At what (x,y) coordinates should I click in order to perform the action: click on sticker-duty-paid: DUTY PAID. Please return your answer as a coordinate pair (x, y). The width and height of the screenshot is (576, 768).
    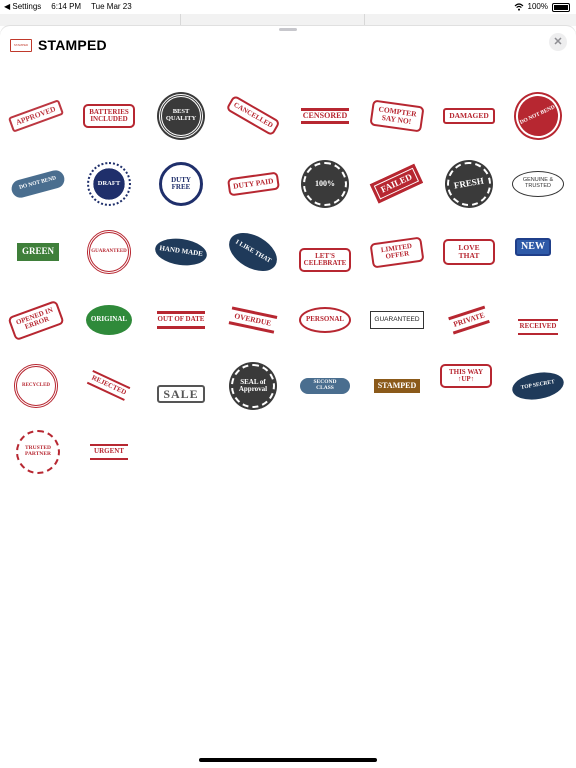
    Looking at the image, I should click on (253, 184).